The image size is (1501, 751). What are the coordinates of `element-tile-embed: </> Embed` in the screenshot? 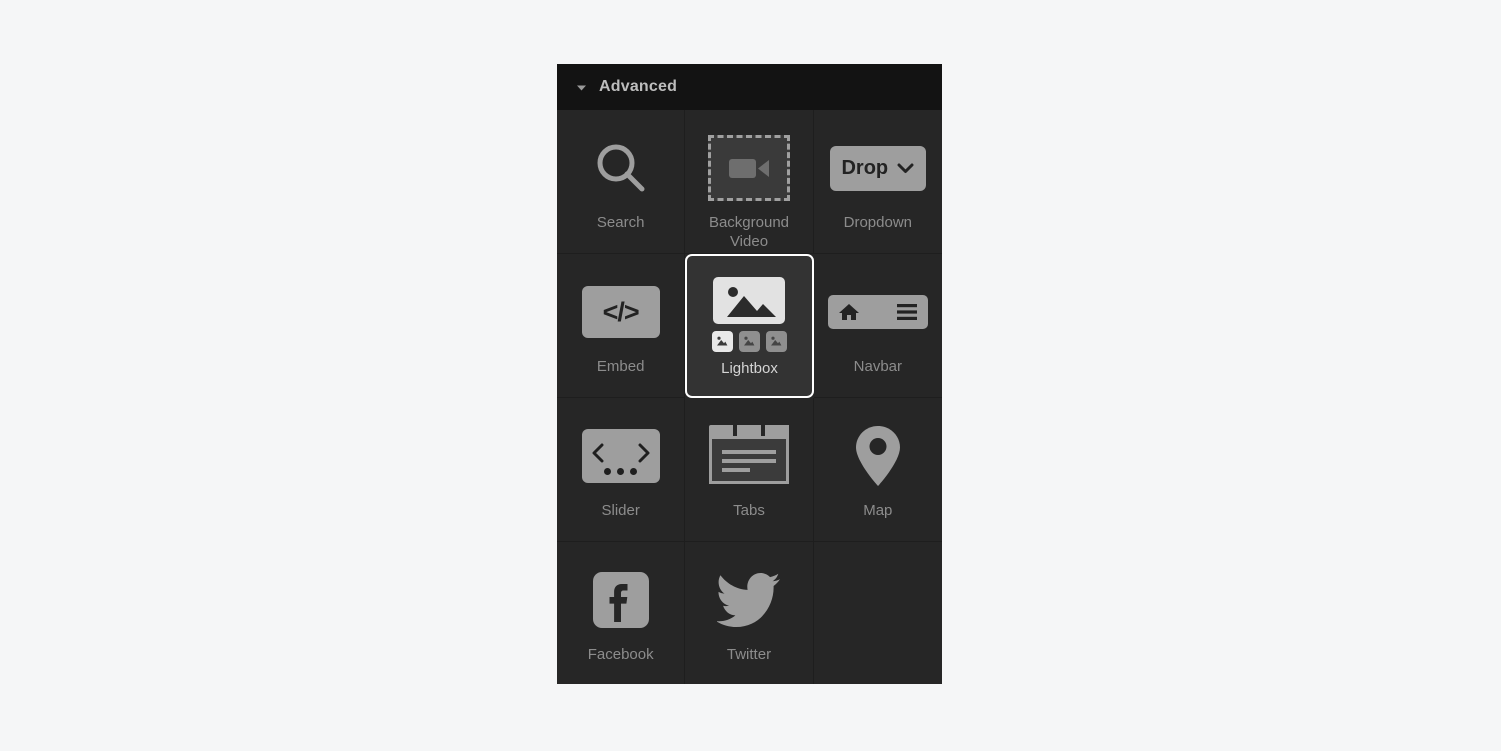 It's located at (621, 326).